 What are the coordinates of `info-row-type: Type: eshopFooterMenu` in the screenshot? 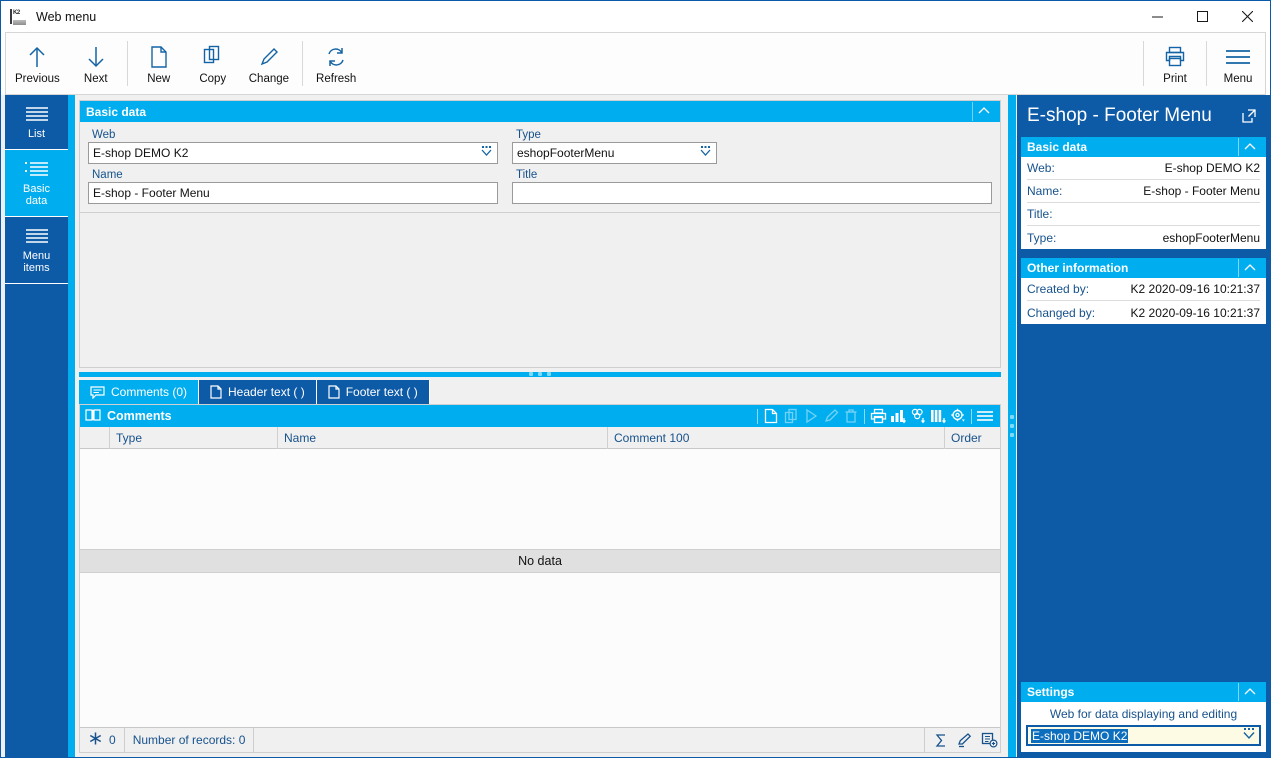 It's located at (1143, 237).